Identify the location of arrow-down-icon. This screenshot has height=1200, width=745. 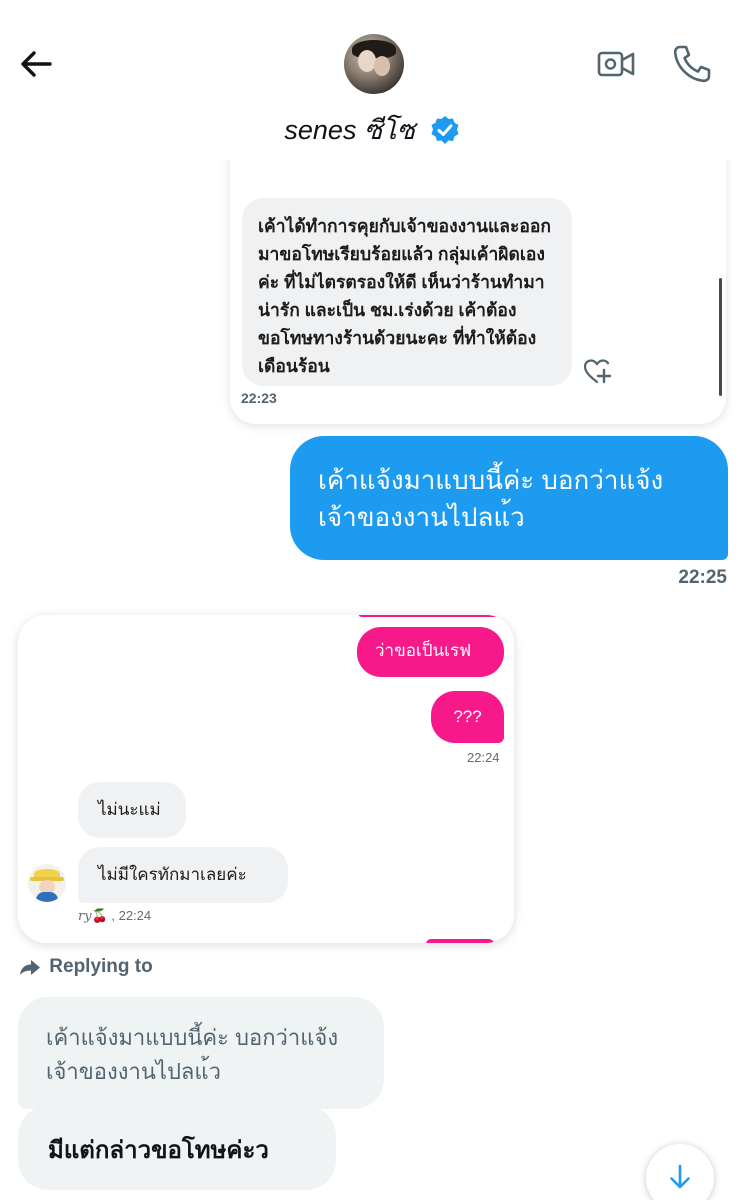
(680, 1176).